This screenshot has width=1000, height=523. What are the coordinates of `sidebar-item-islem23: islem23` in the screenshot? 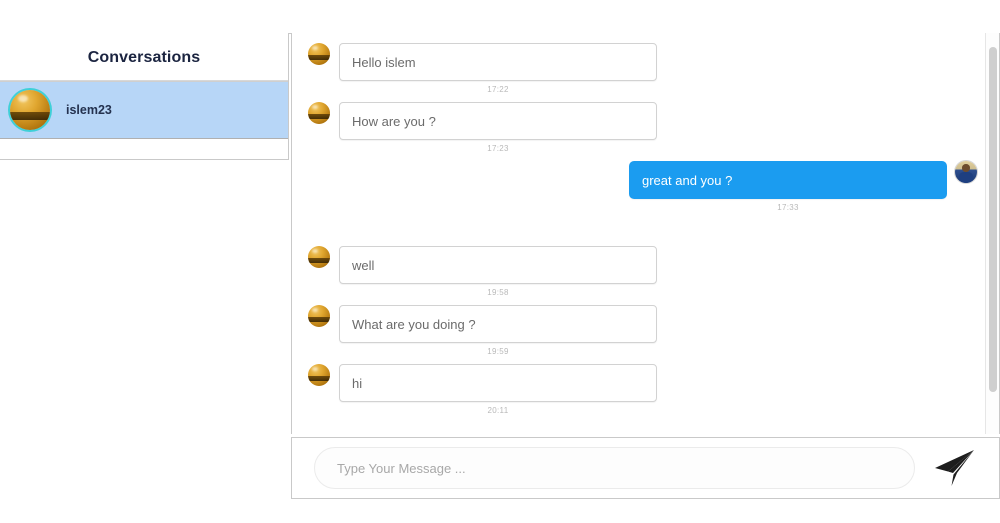 It's located at (144, 110).